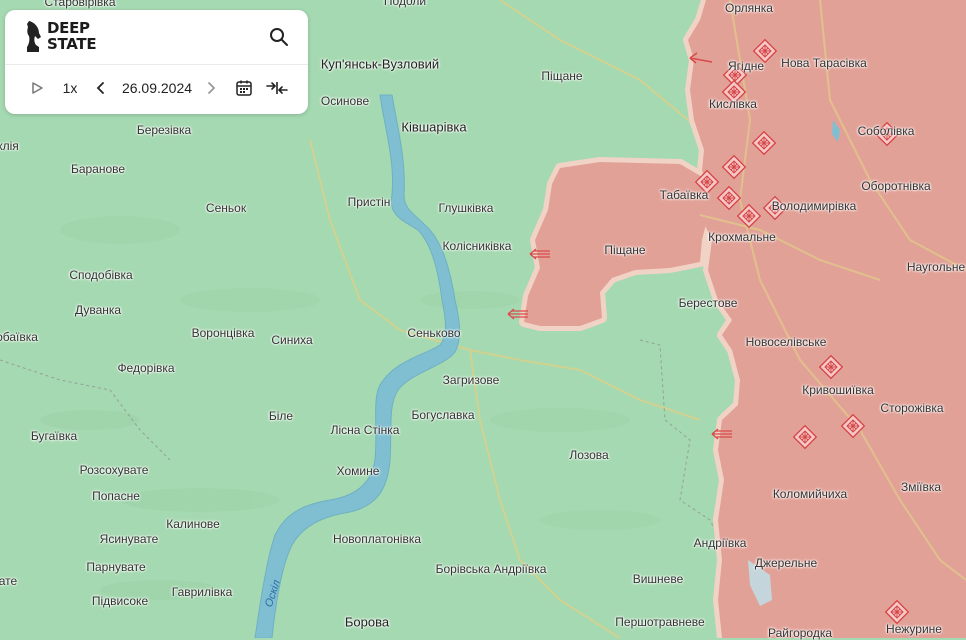  Describe the element at coordinates (838, 390) in the screenshot. I see `place-label: Кривошиївка` at that location.